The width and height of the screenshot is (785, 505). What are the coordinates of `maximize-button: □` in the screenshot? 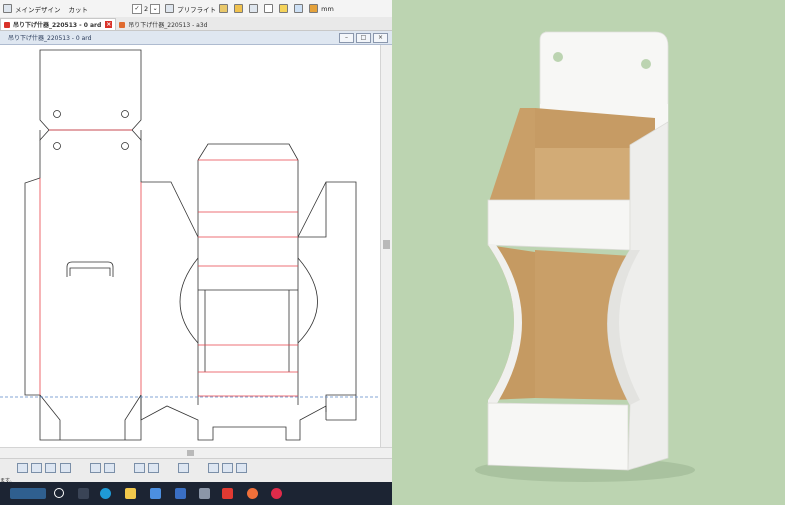 It's located at (363, 38).